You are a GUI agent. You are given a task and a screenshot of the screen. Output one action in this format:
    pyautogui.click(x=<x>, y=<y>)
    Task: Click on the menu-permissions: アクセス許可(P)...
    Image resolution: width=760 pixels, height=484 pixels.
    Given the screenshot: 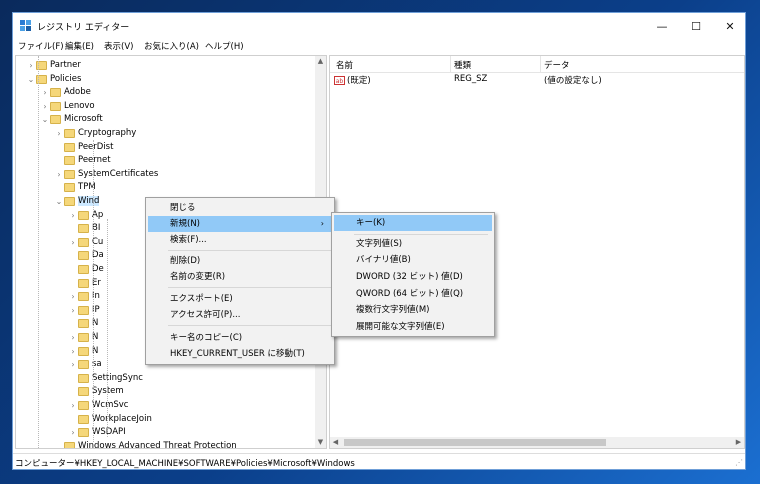 What is the action you would take?
    pyautogui.click(x=240, y=315)
    